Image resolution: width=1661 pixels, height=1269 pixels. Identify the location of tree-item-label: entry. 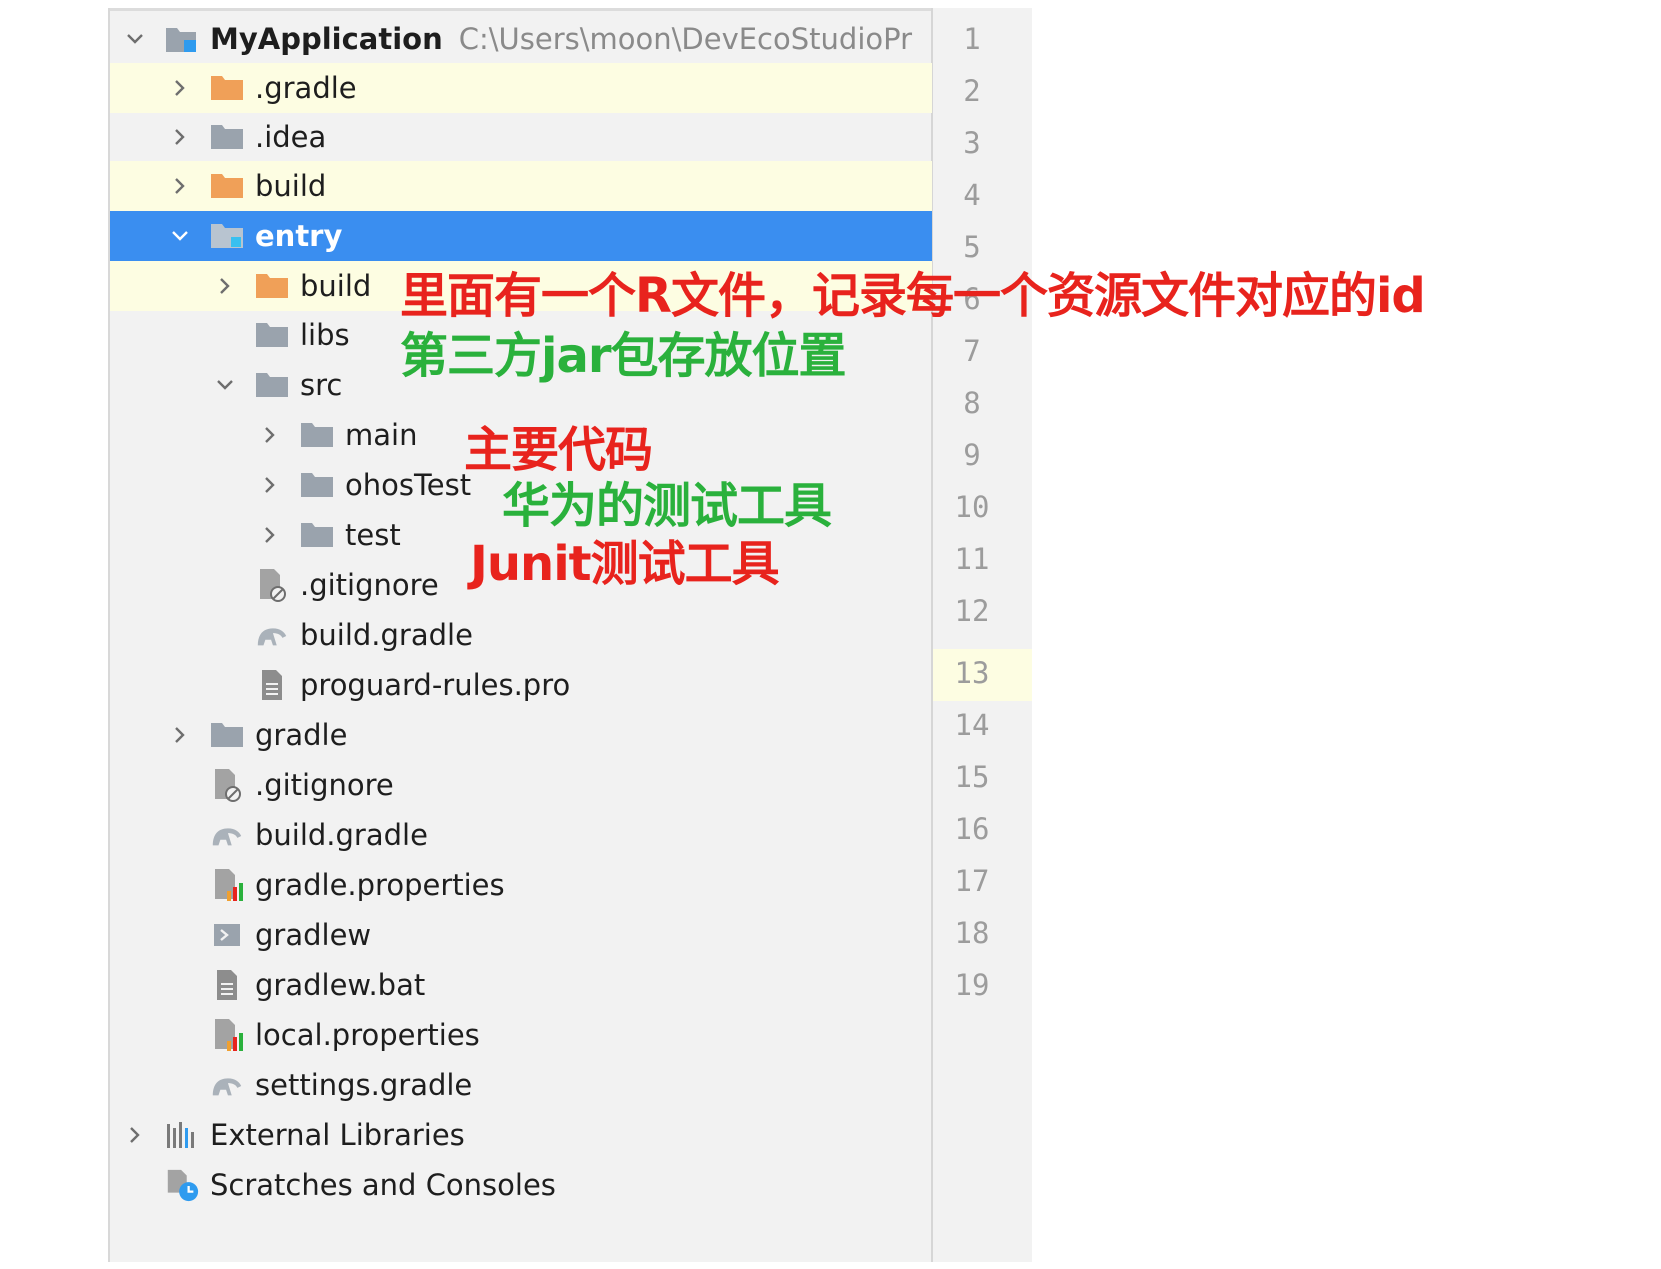
(299, 236).